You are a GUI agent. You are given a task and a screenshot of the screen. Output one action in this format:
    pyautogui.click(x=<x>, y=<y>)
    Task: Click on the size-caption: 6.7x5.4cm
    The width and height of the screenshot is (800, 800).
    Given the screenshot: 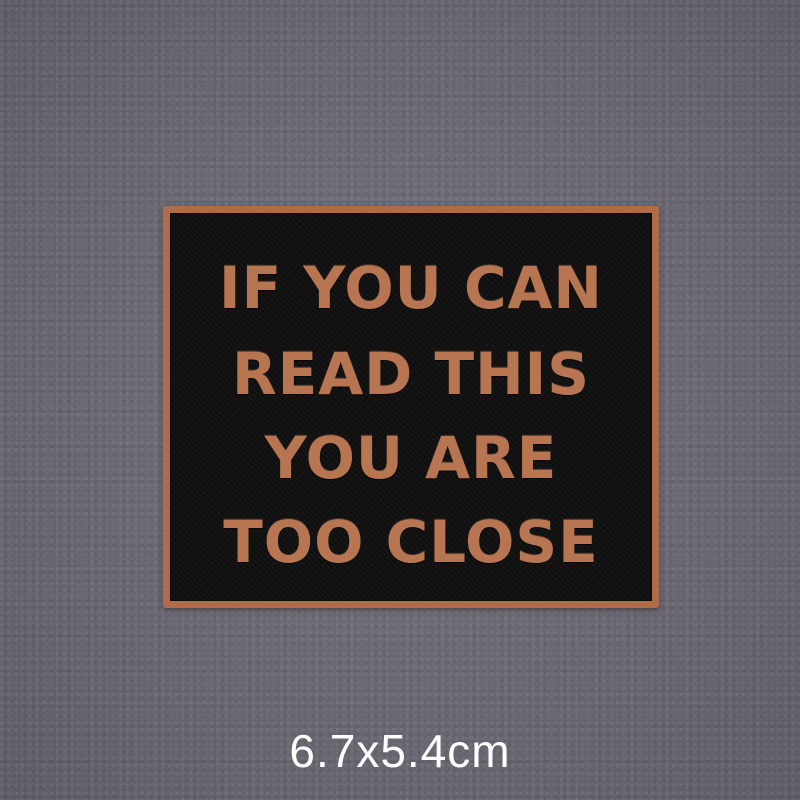 What is the action you would take?
    pyautogui.click(x=400, y=751)
    